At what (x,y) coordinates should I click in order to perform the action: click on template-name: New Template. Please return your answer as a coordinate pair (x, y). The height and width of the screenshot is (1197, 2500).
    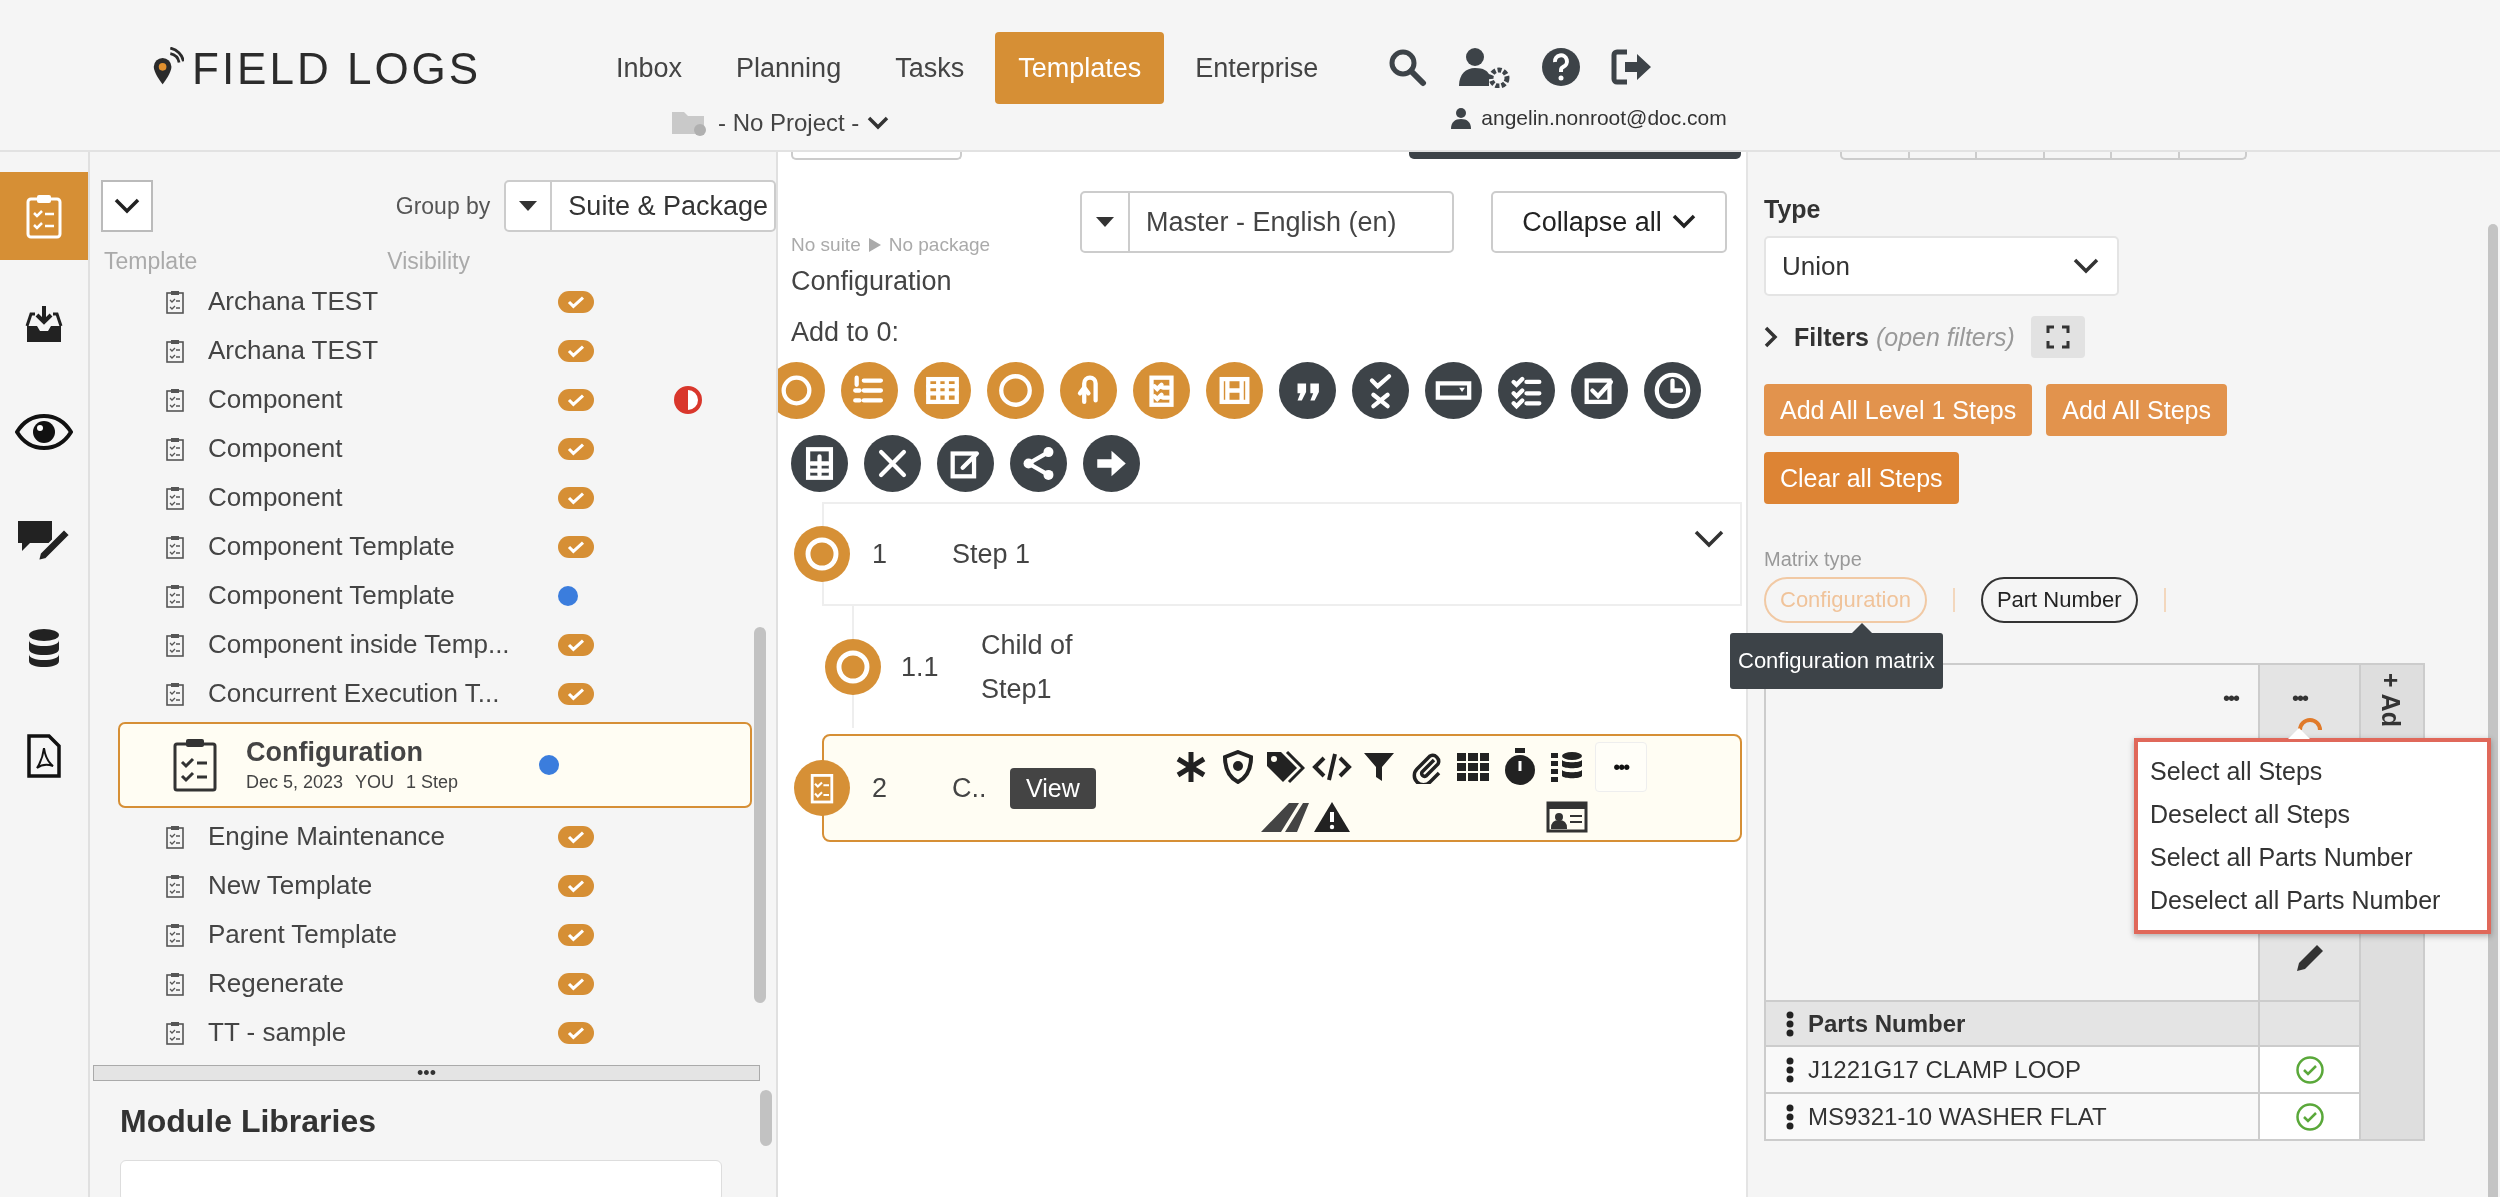
    Looking at the image, I should click on (291, 885).